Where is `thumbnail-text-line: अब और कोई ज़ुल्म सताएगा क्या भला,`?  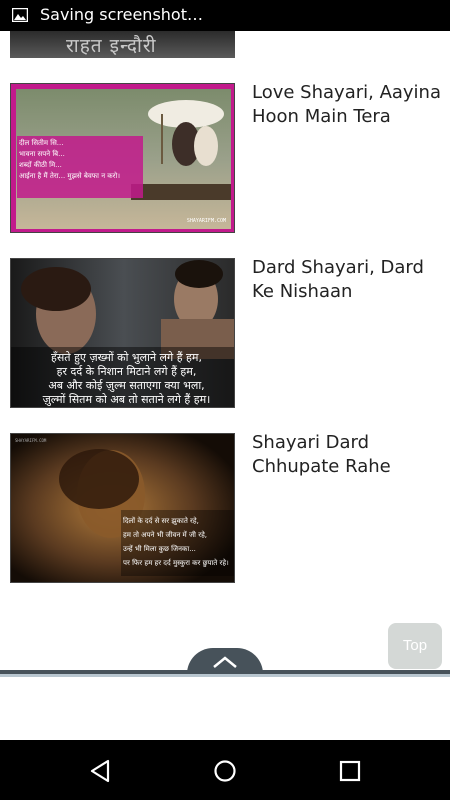
thumbnail-text-line: अब और कोई ज़ुल्म सताएगा क्या भला, is located at coordinates (126, 385).